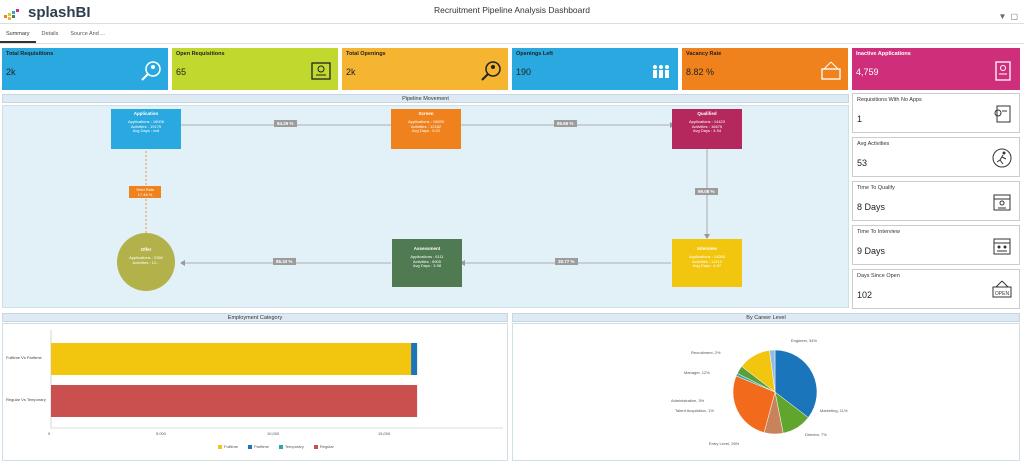  What do you see at coordinates (146, 249) in the screenshot?
I see `node-title: Offer` at bounding box center [146, 249].